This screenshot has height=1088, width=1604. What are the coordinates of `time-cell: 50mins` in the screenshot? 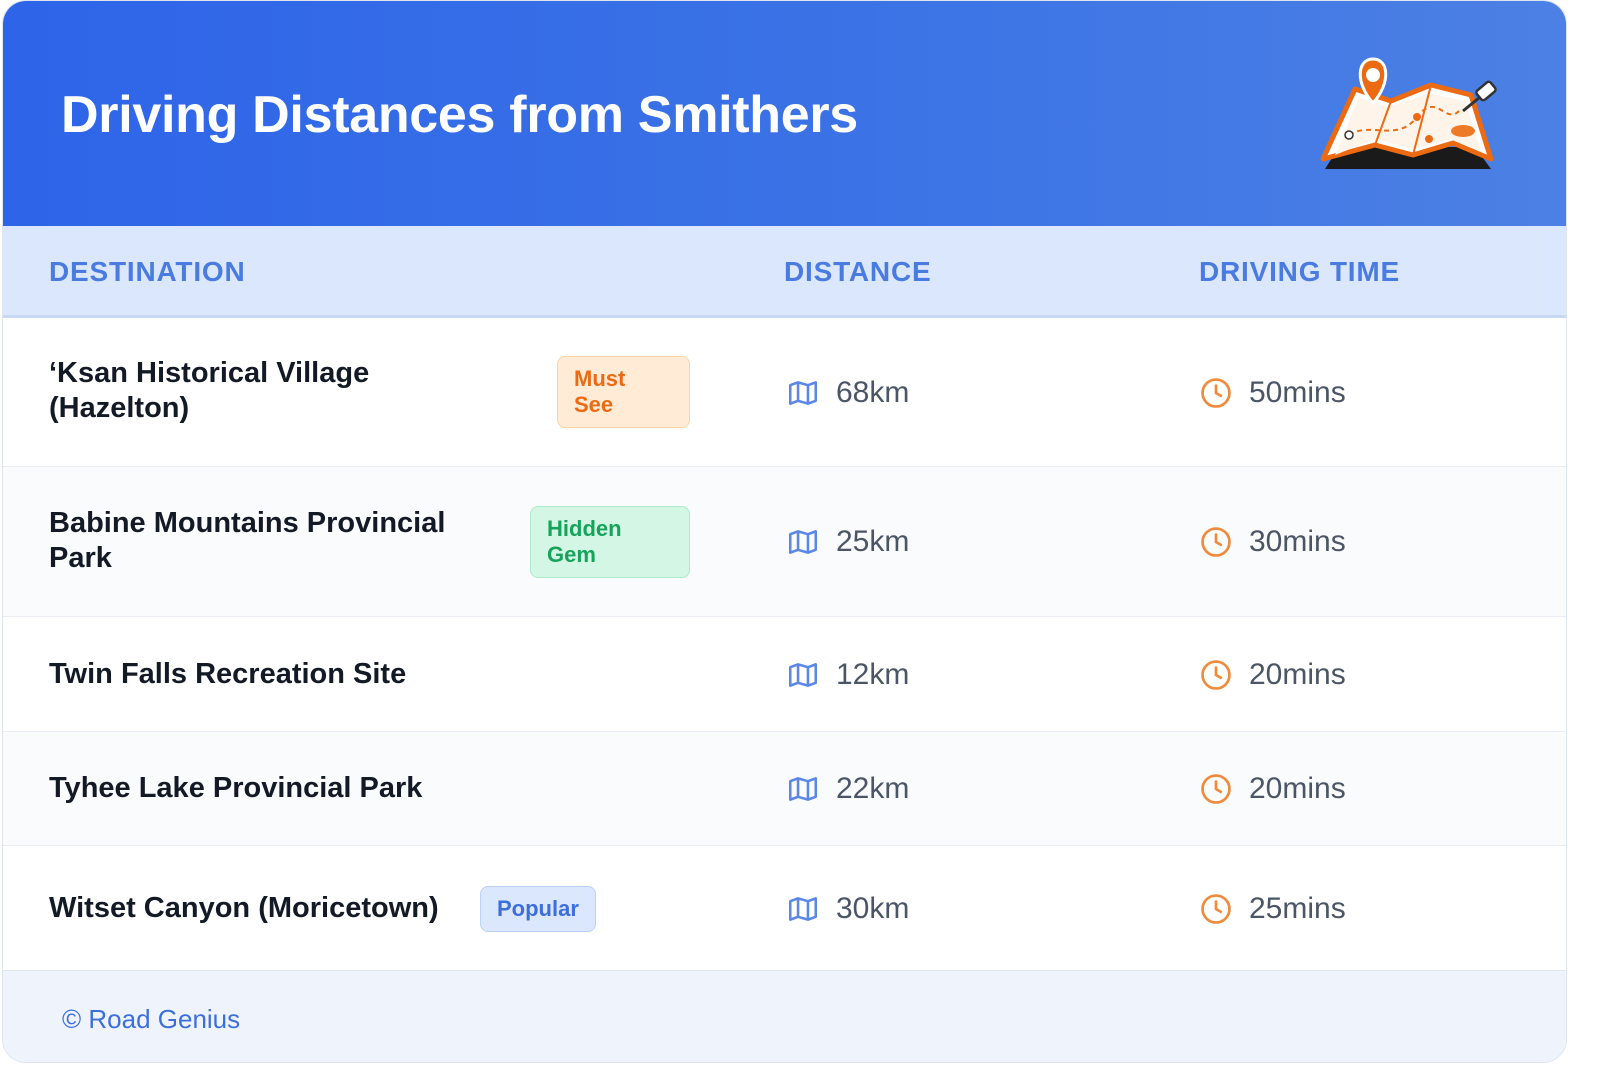 It's located at (1272, 393).